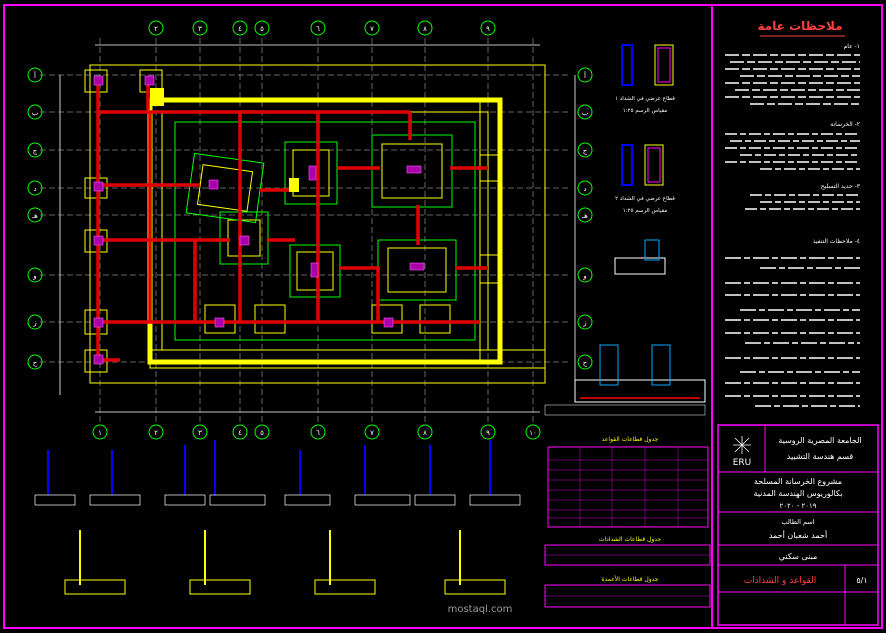 The image size is (886, 633). I want to click on axis-left-label: ز, so click(34, 323).